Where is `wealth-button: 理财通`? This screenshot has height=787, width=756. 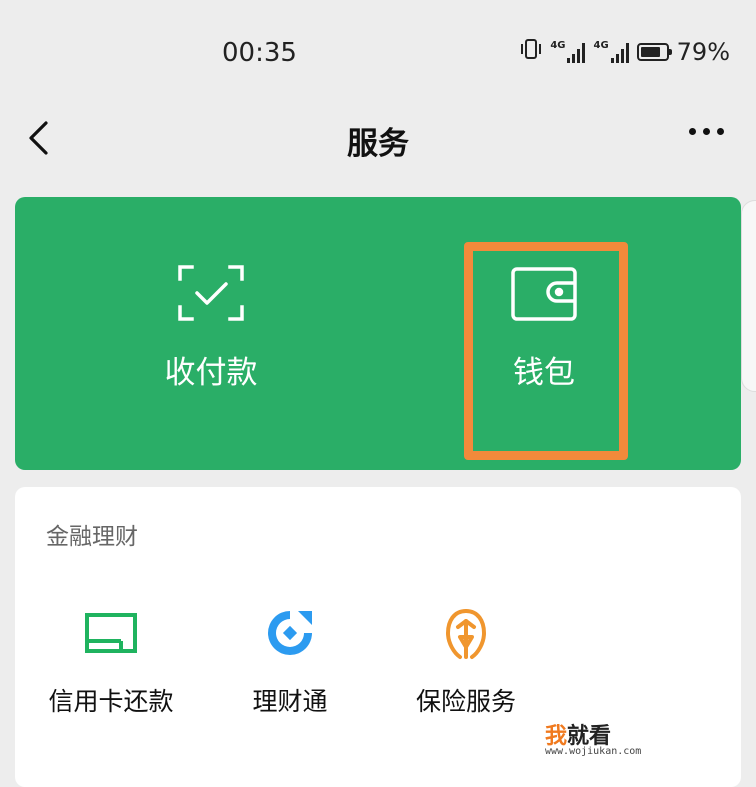
wealth-button: 理财通 is located at coordinates (290, 667).